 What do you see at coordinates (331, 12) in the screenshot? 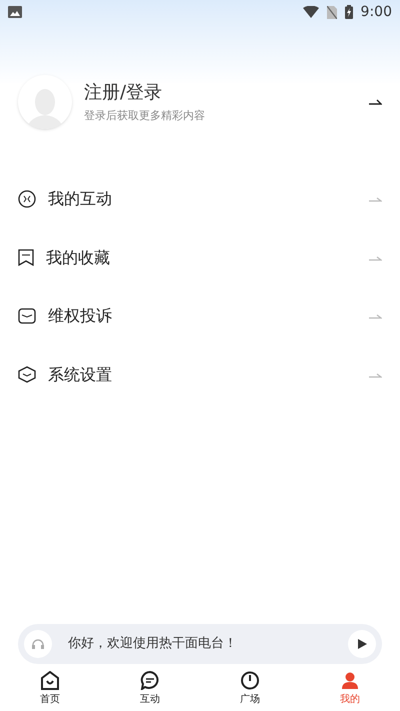
I see `no-sim-icon` at bounding box center [331, 12].